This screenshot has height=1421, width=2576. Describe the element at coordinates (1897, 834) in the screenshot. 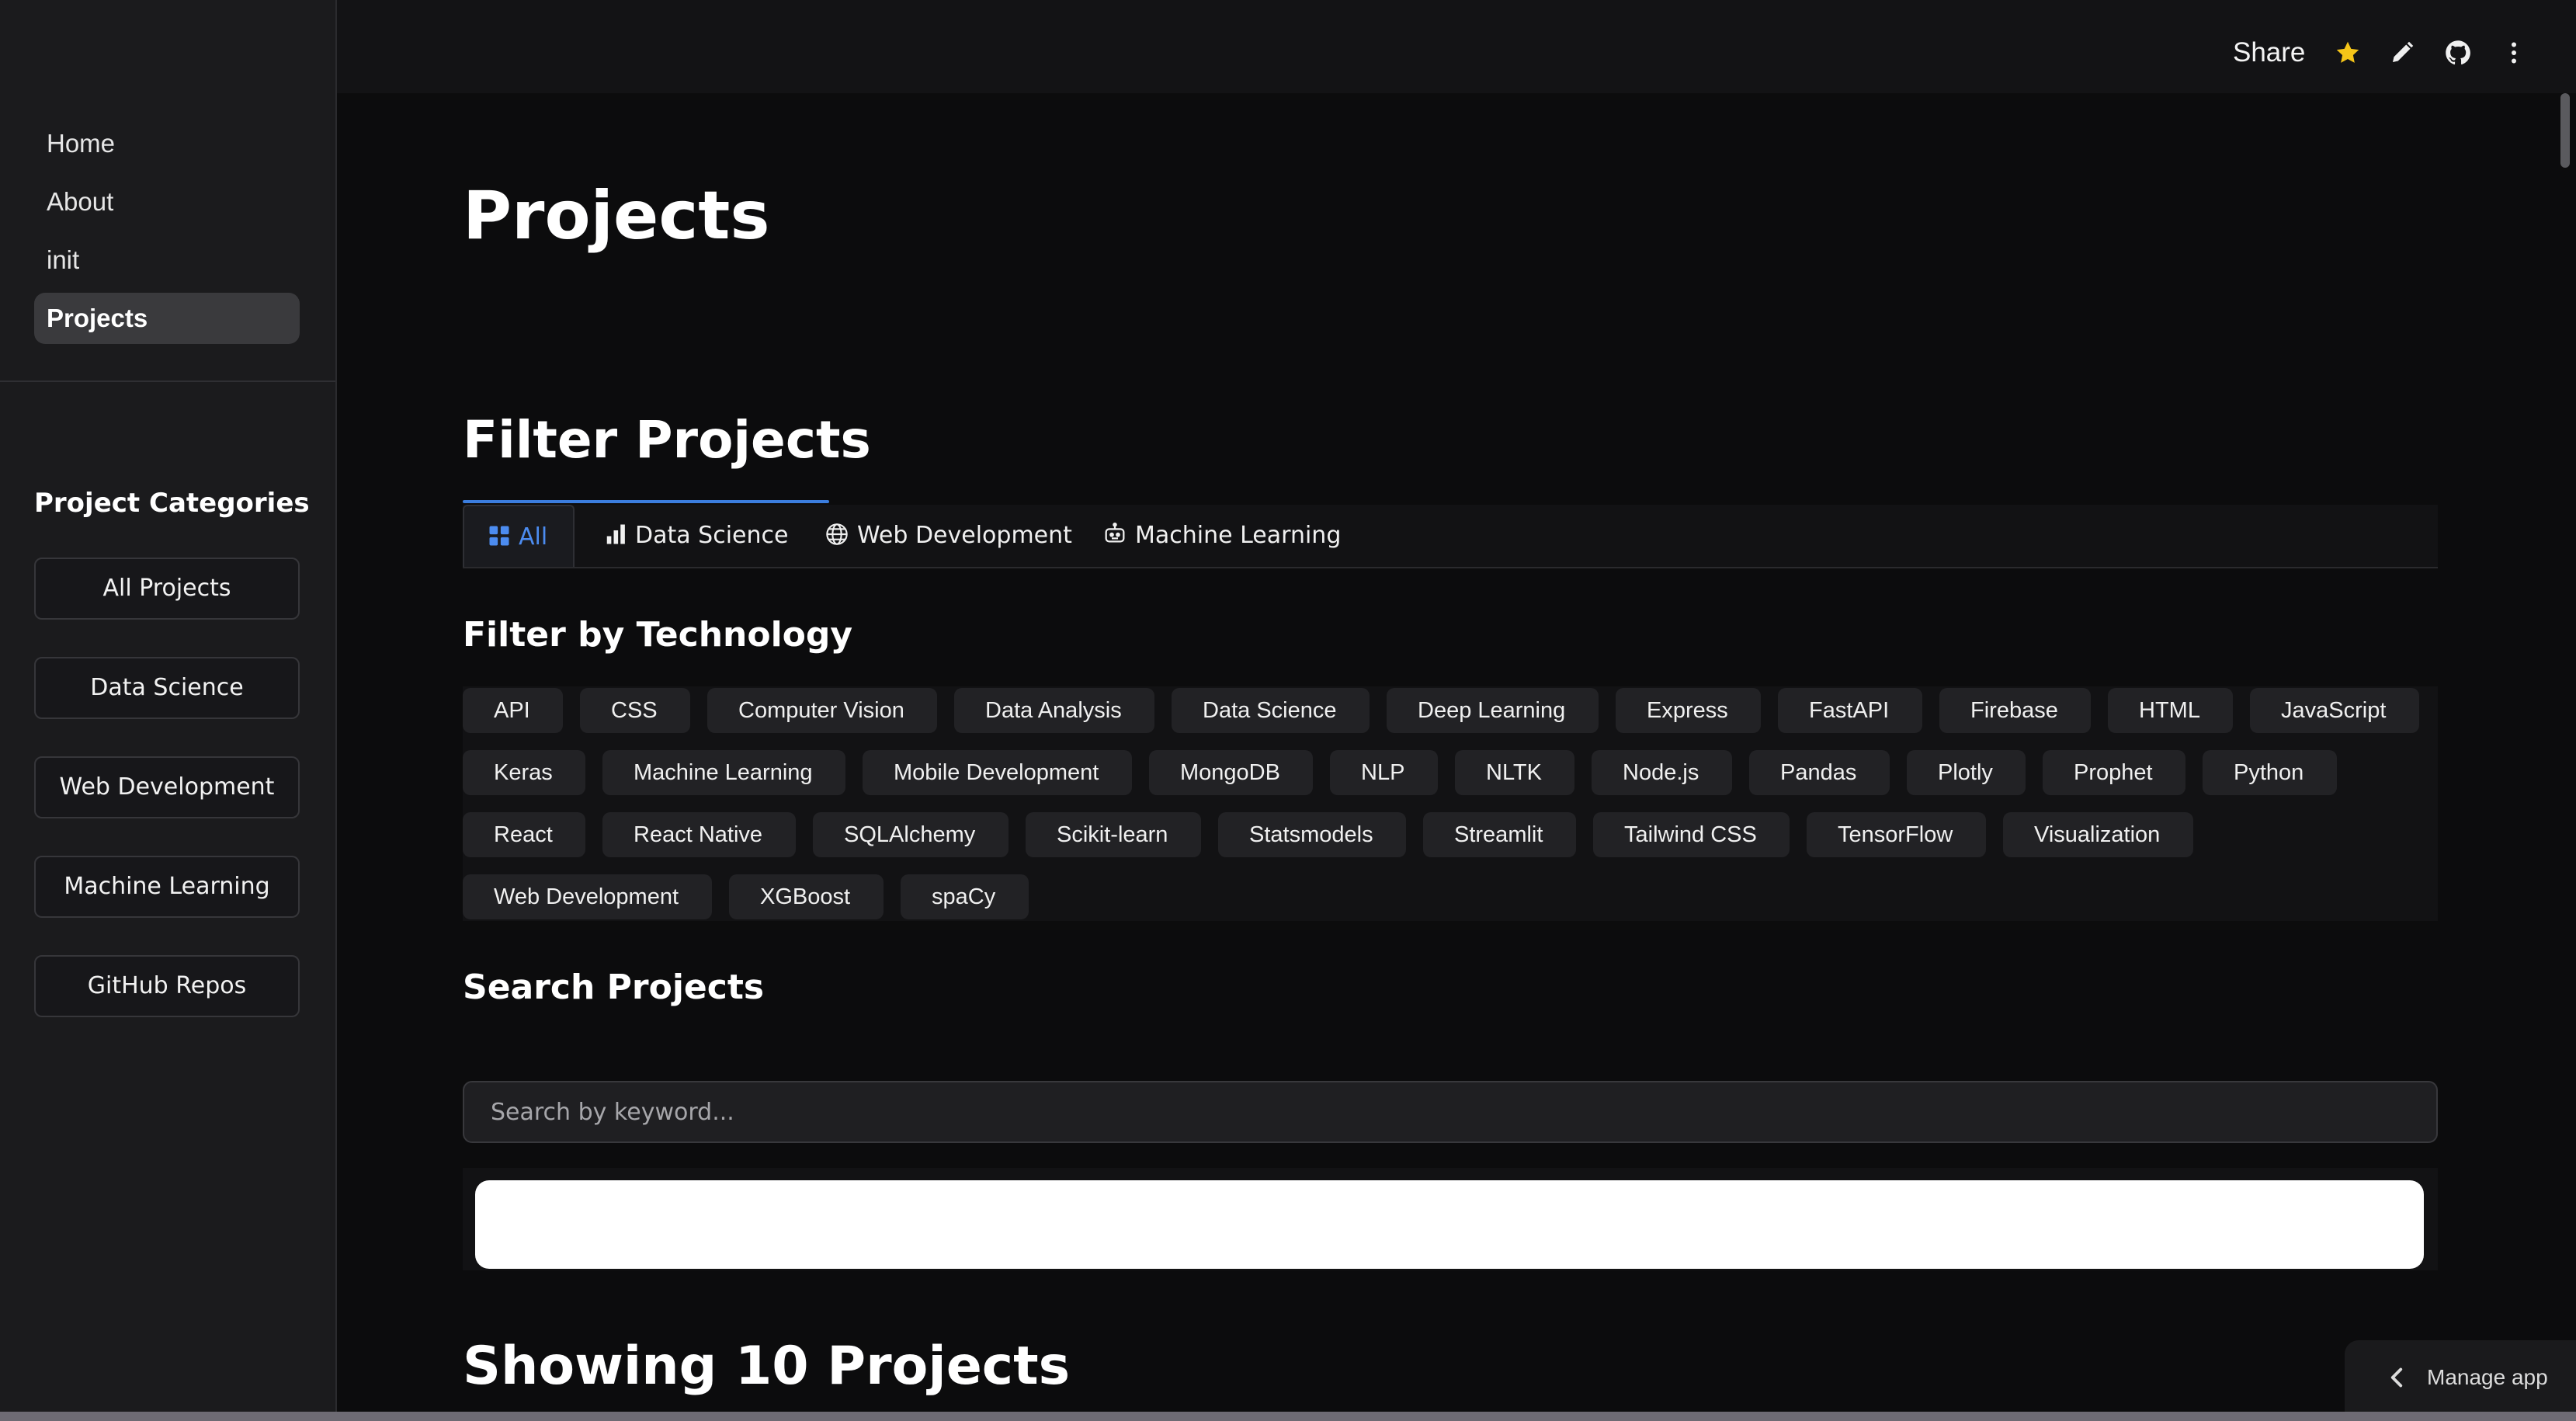

I see `tech-chip: TensorFlow` at that location.